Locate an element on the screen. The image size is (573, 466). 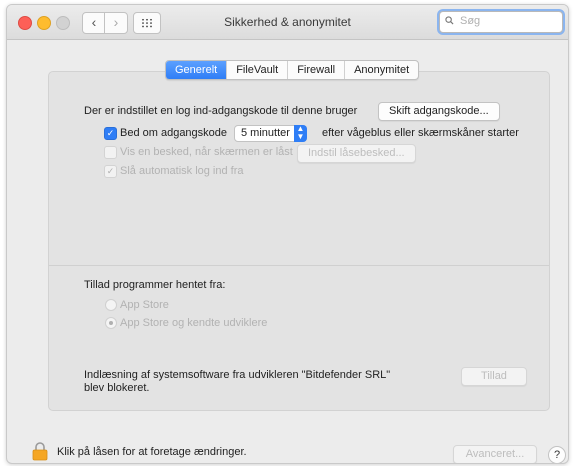
search-placeholder: Søg is located at coordinates (470, 21).